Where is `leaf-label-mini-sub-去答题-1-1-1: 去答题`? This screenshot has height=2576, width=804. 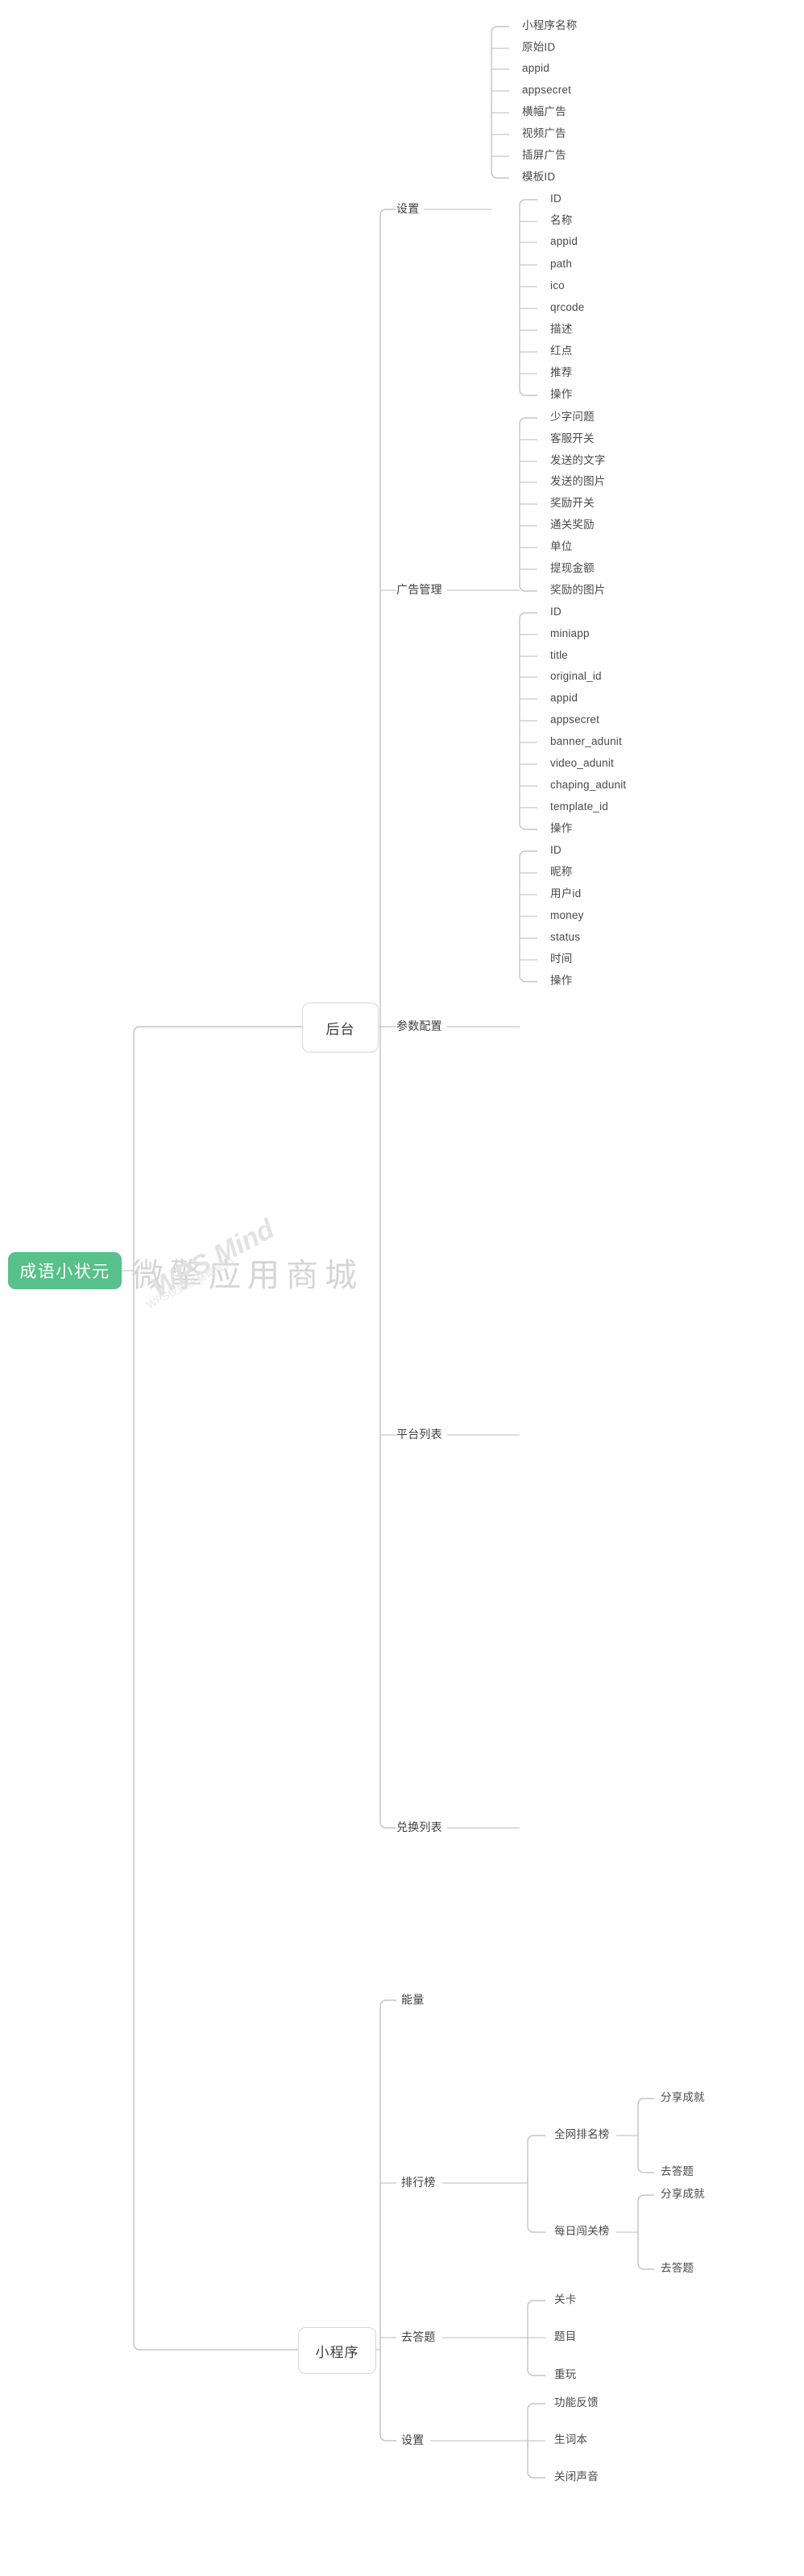
leaf-label-mini-sub-去答题-1-1-1: 去答题 is located at coordinates (678, 2269).